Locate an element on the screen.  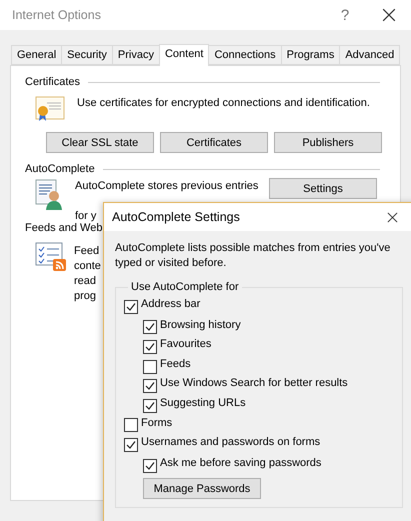
action-button: Clear SSL state is located at coordinates (100, 142).